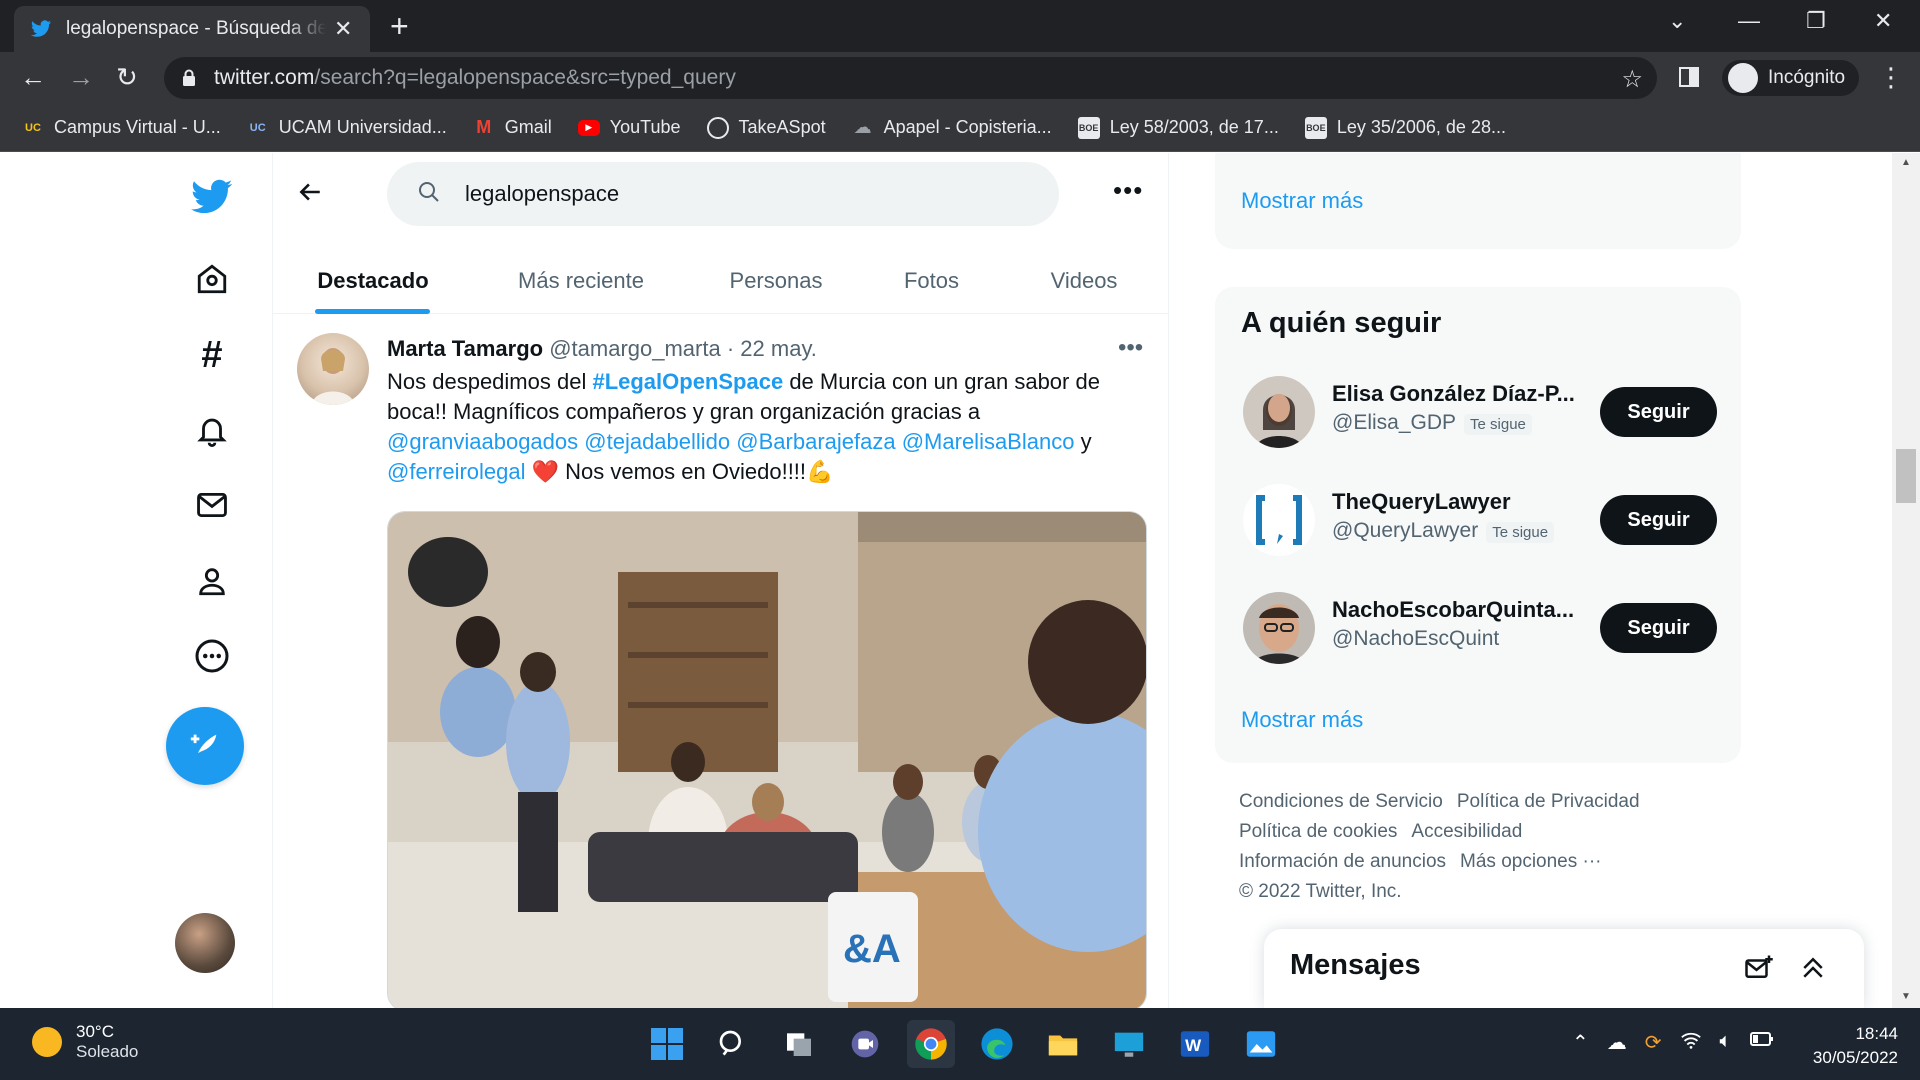  I want to click on browser-tab: legalopenspace - Búsqueda de Twitter ✕, so click(192, 29).